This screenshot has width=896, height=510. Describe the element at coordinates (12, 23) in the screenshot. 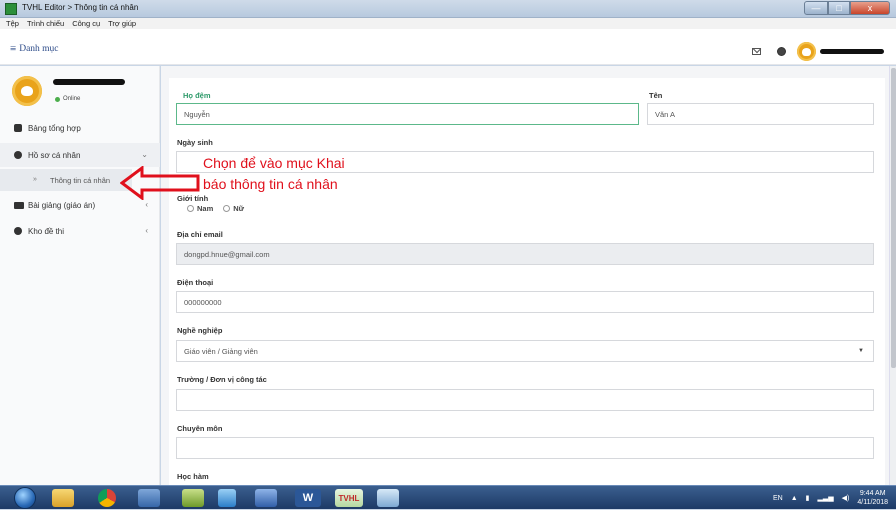

I see `menu-file: Tệp` at that location.